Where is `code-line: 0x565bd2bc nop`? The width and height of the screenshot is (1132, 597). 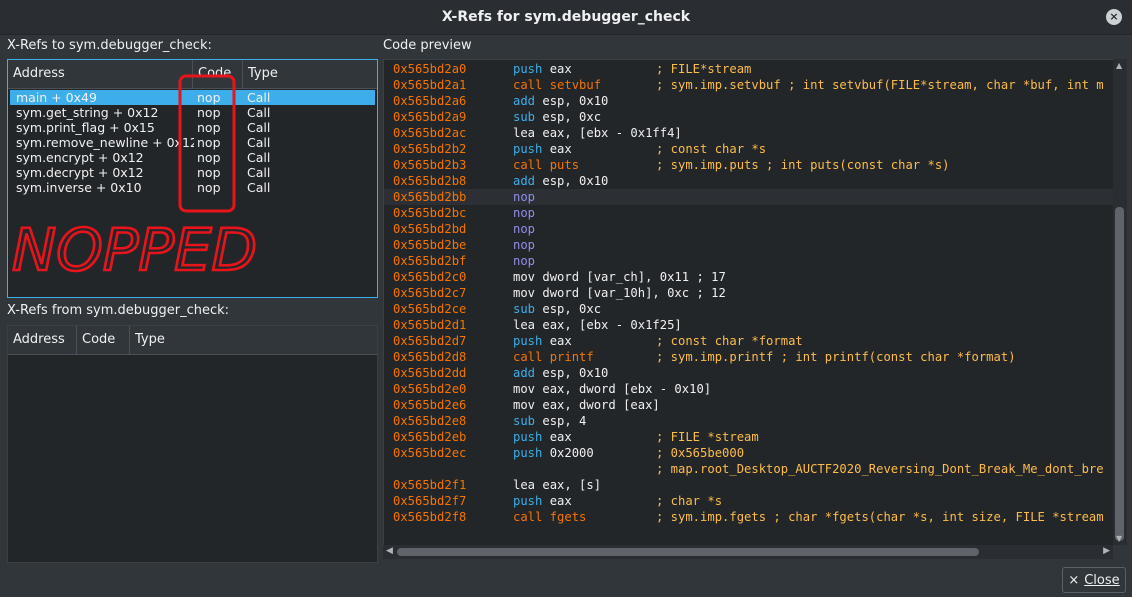 code-line: 0x565bd2bc nop is located at coordinates (749, 213).